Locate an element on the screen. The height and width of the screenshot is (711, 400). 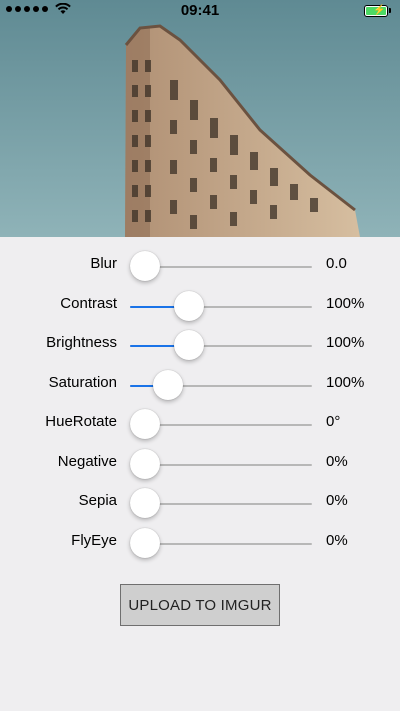
slider-row-brightness: Brightness 100% is located at coordinates (200, 346).